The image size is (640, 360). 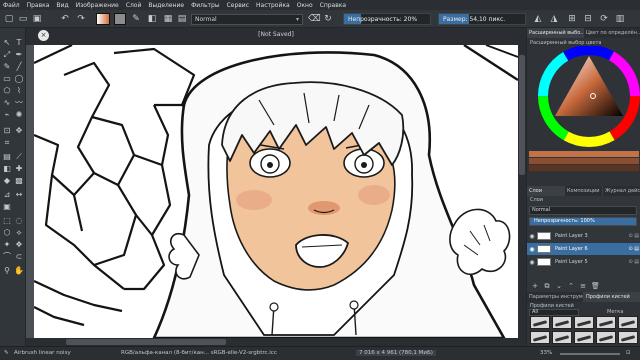 I want to click on move-layer-down-icon: ⌄, so click(x=559, y=286).